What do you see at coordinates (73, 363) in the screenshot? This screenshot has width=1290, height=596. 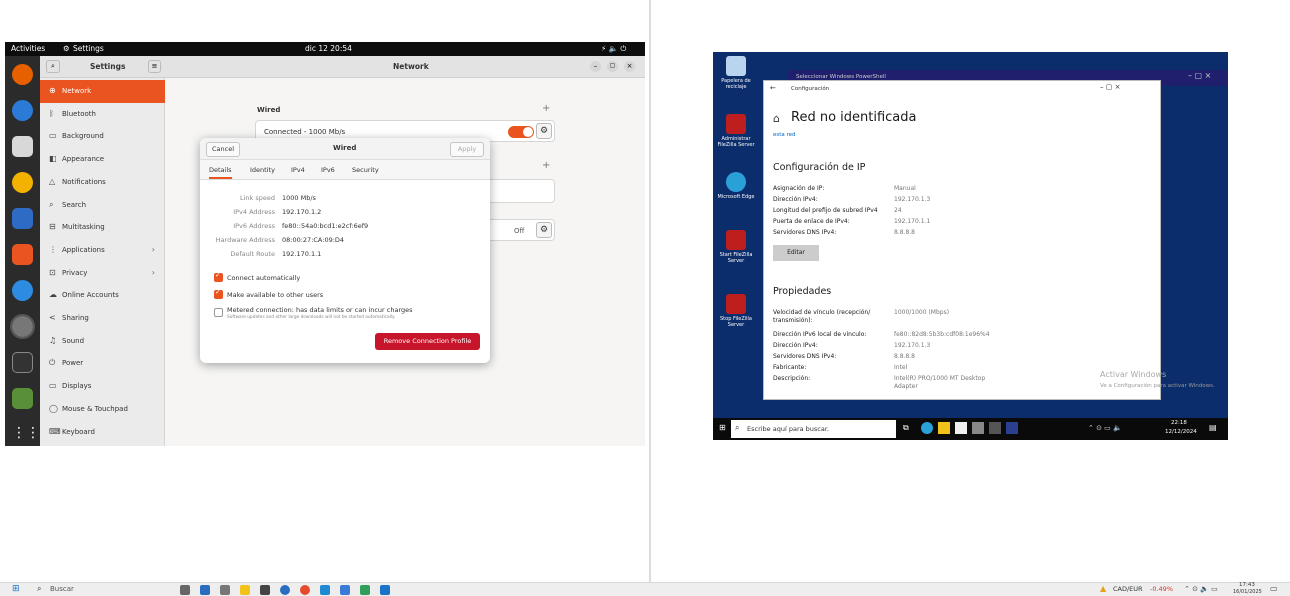 I see `sidebar-item-label: Power` at bounding box center [73, 363].